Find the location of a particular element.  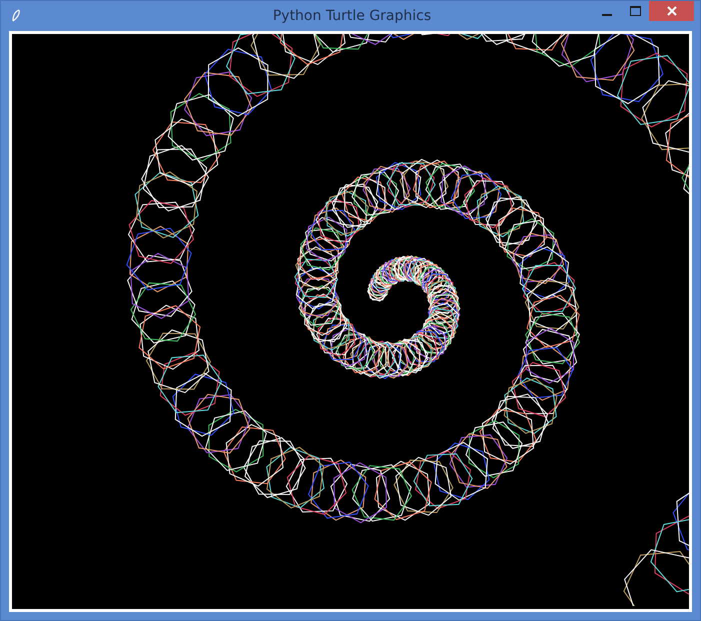

close-icon is located at coordinates (671, 11).